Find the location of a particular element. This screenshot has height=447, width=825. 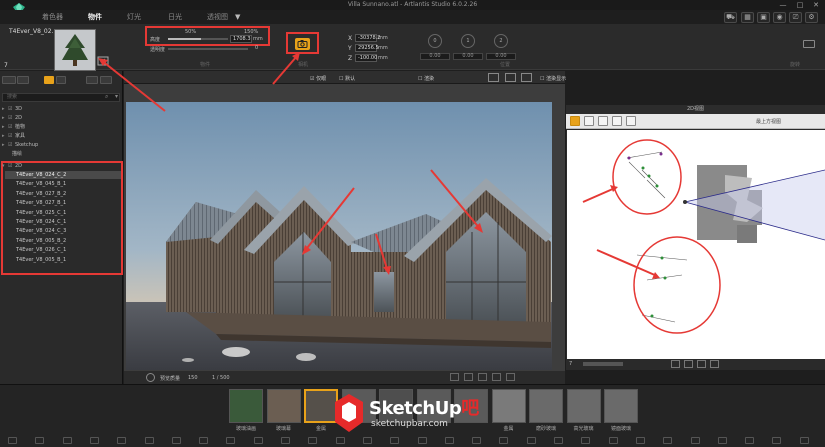

side-view-icon is located at coordinates (603, 121).